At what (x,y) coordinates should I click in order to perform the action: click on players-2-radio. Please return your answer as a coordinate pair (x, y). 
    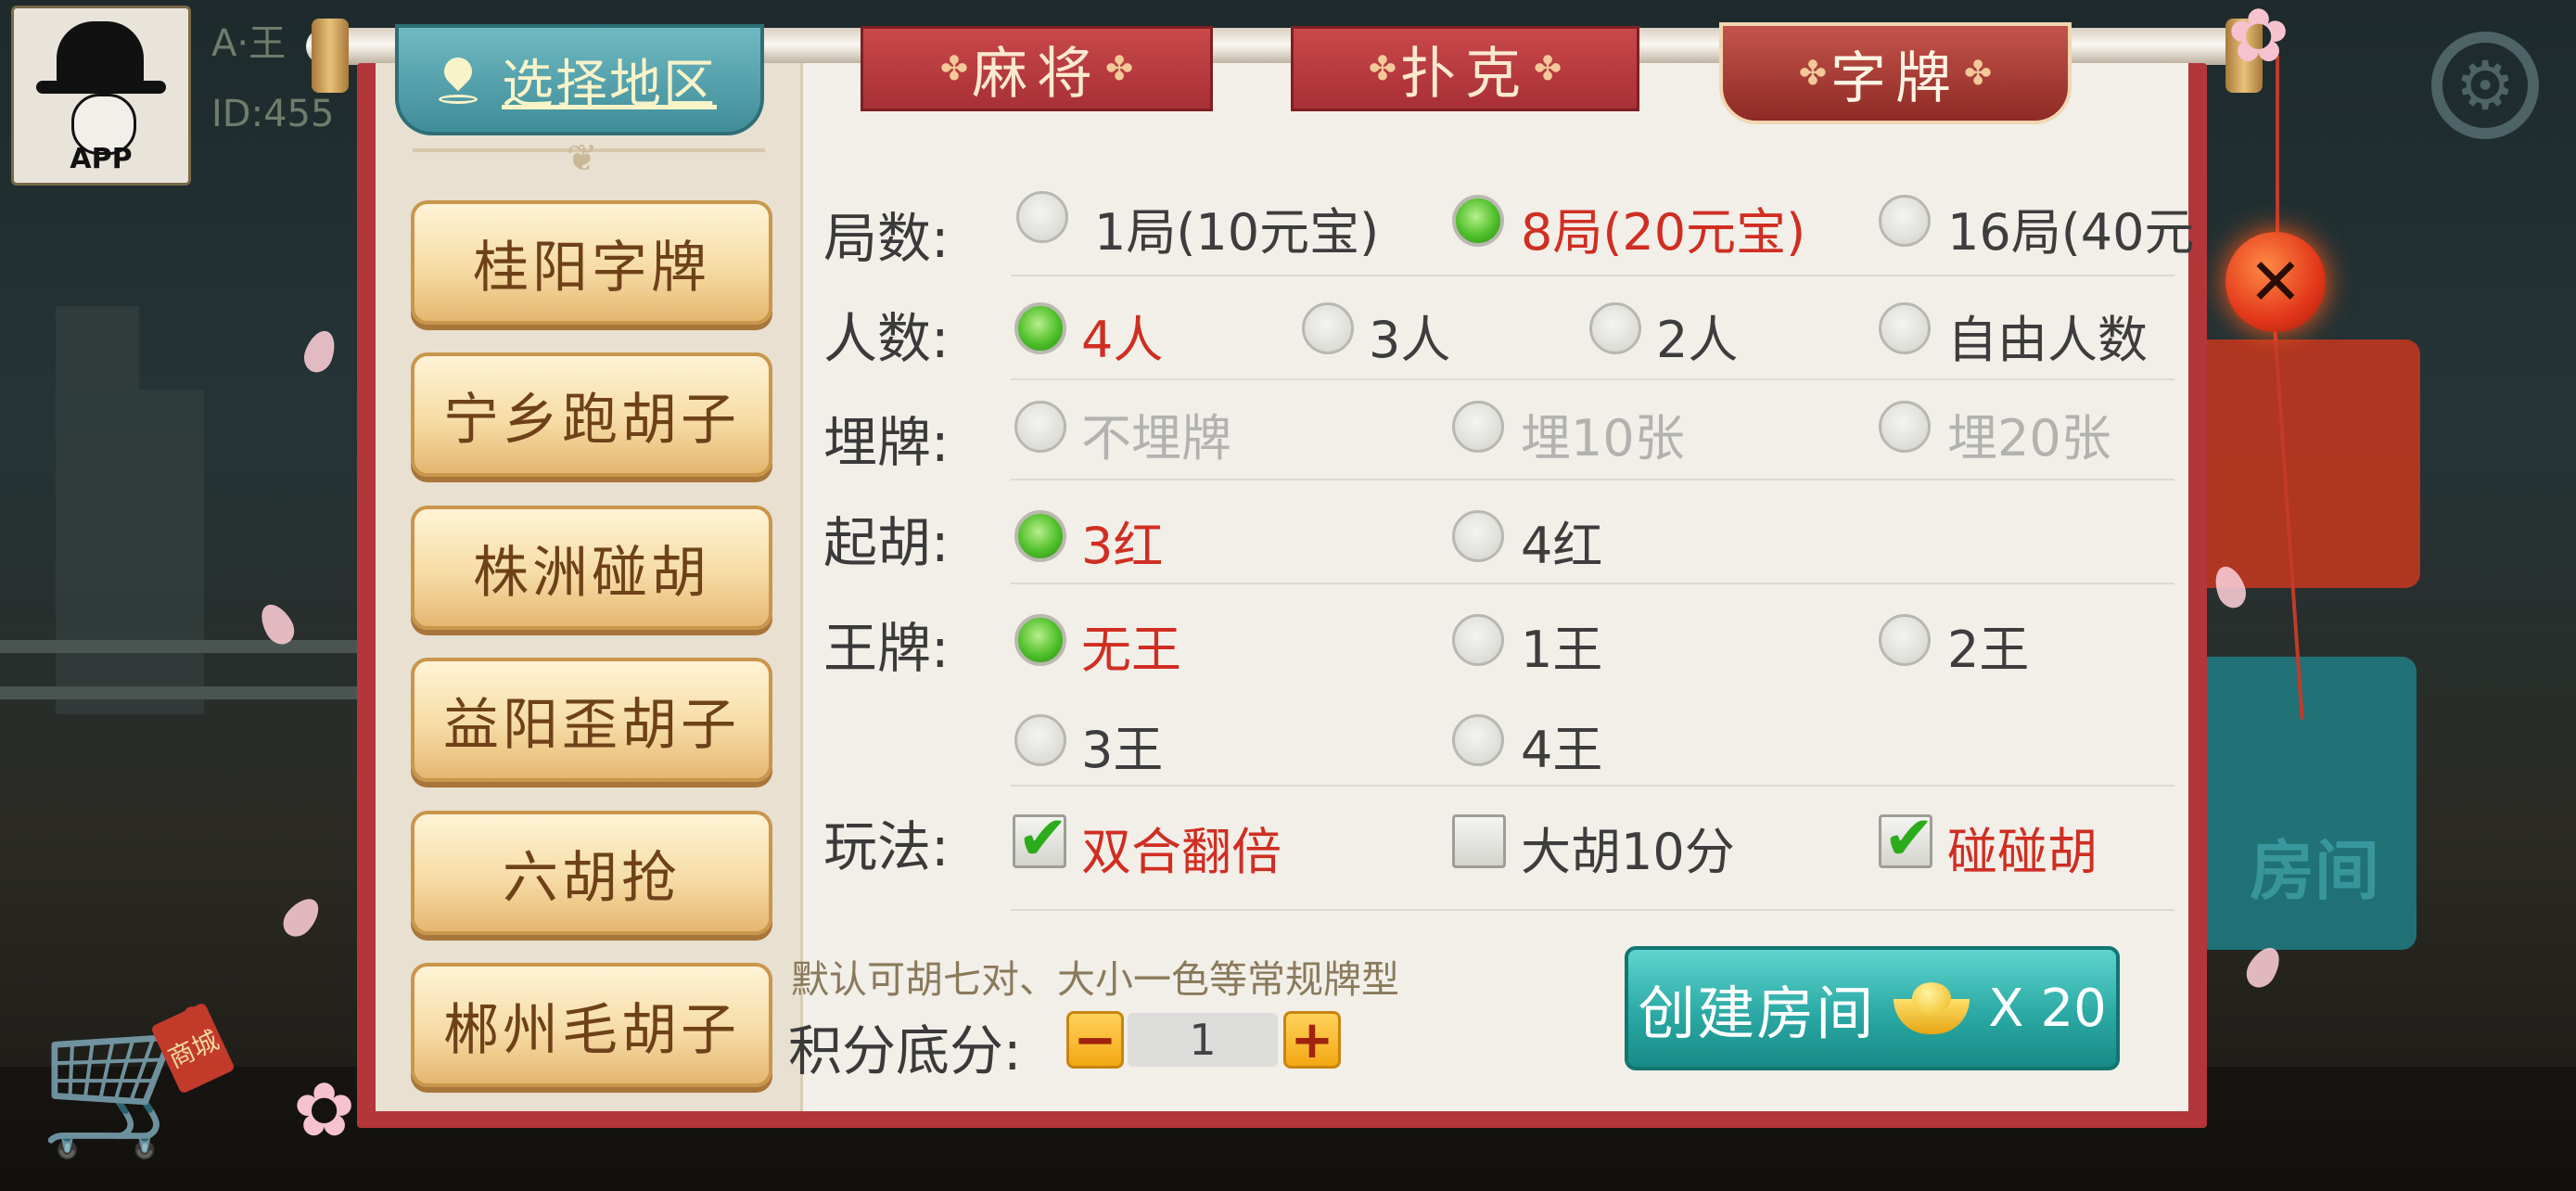
    Looking at the image, I should click on (1615, 328).